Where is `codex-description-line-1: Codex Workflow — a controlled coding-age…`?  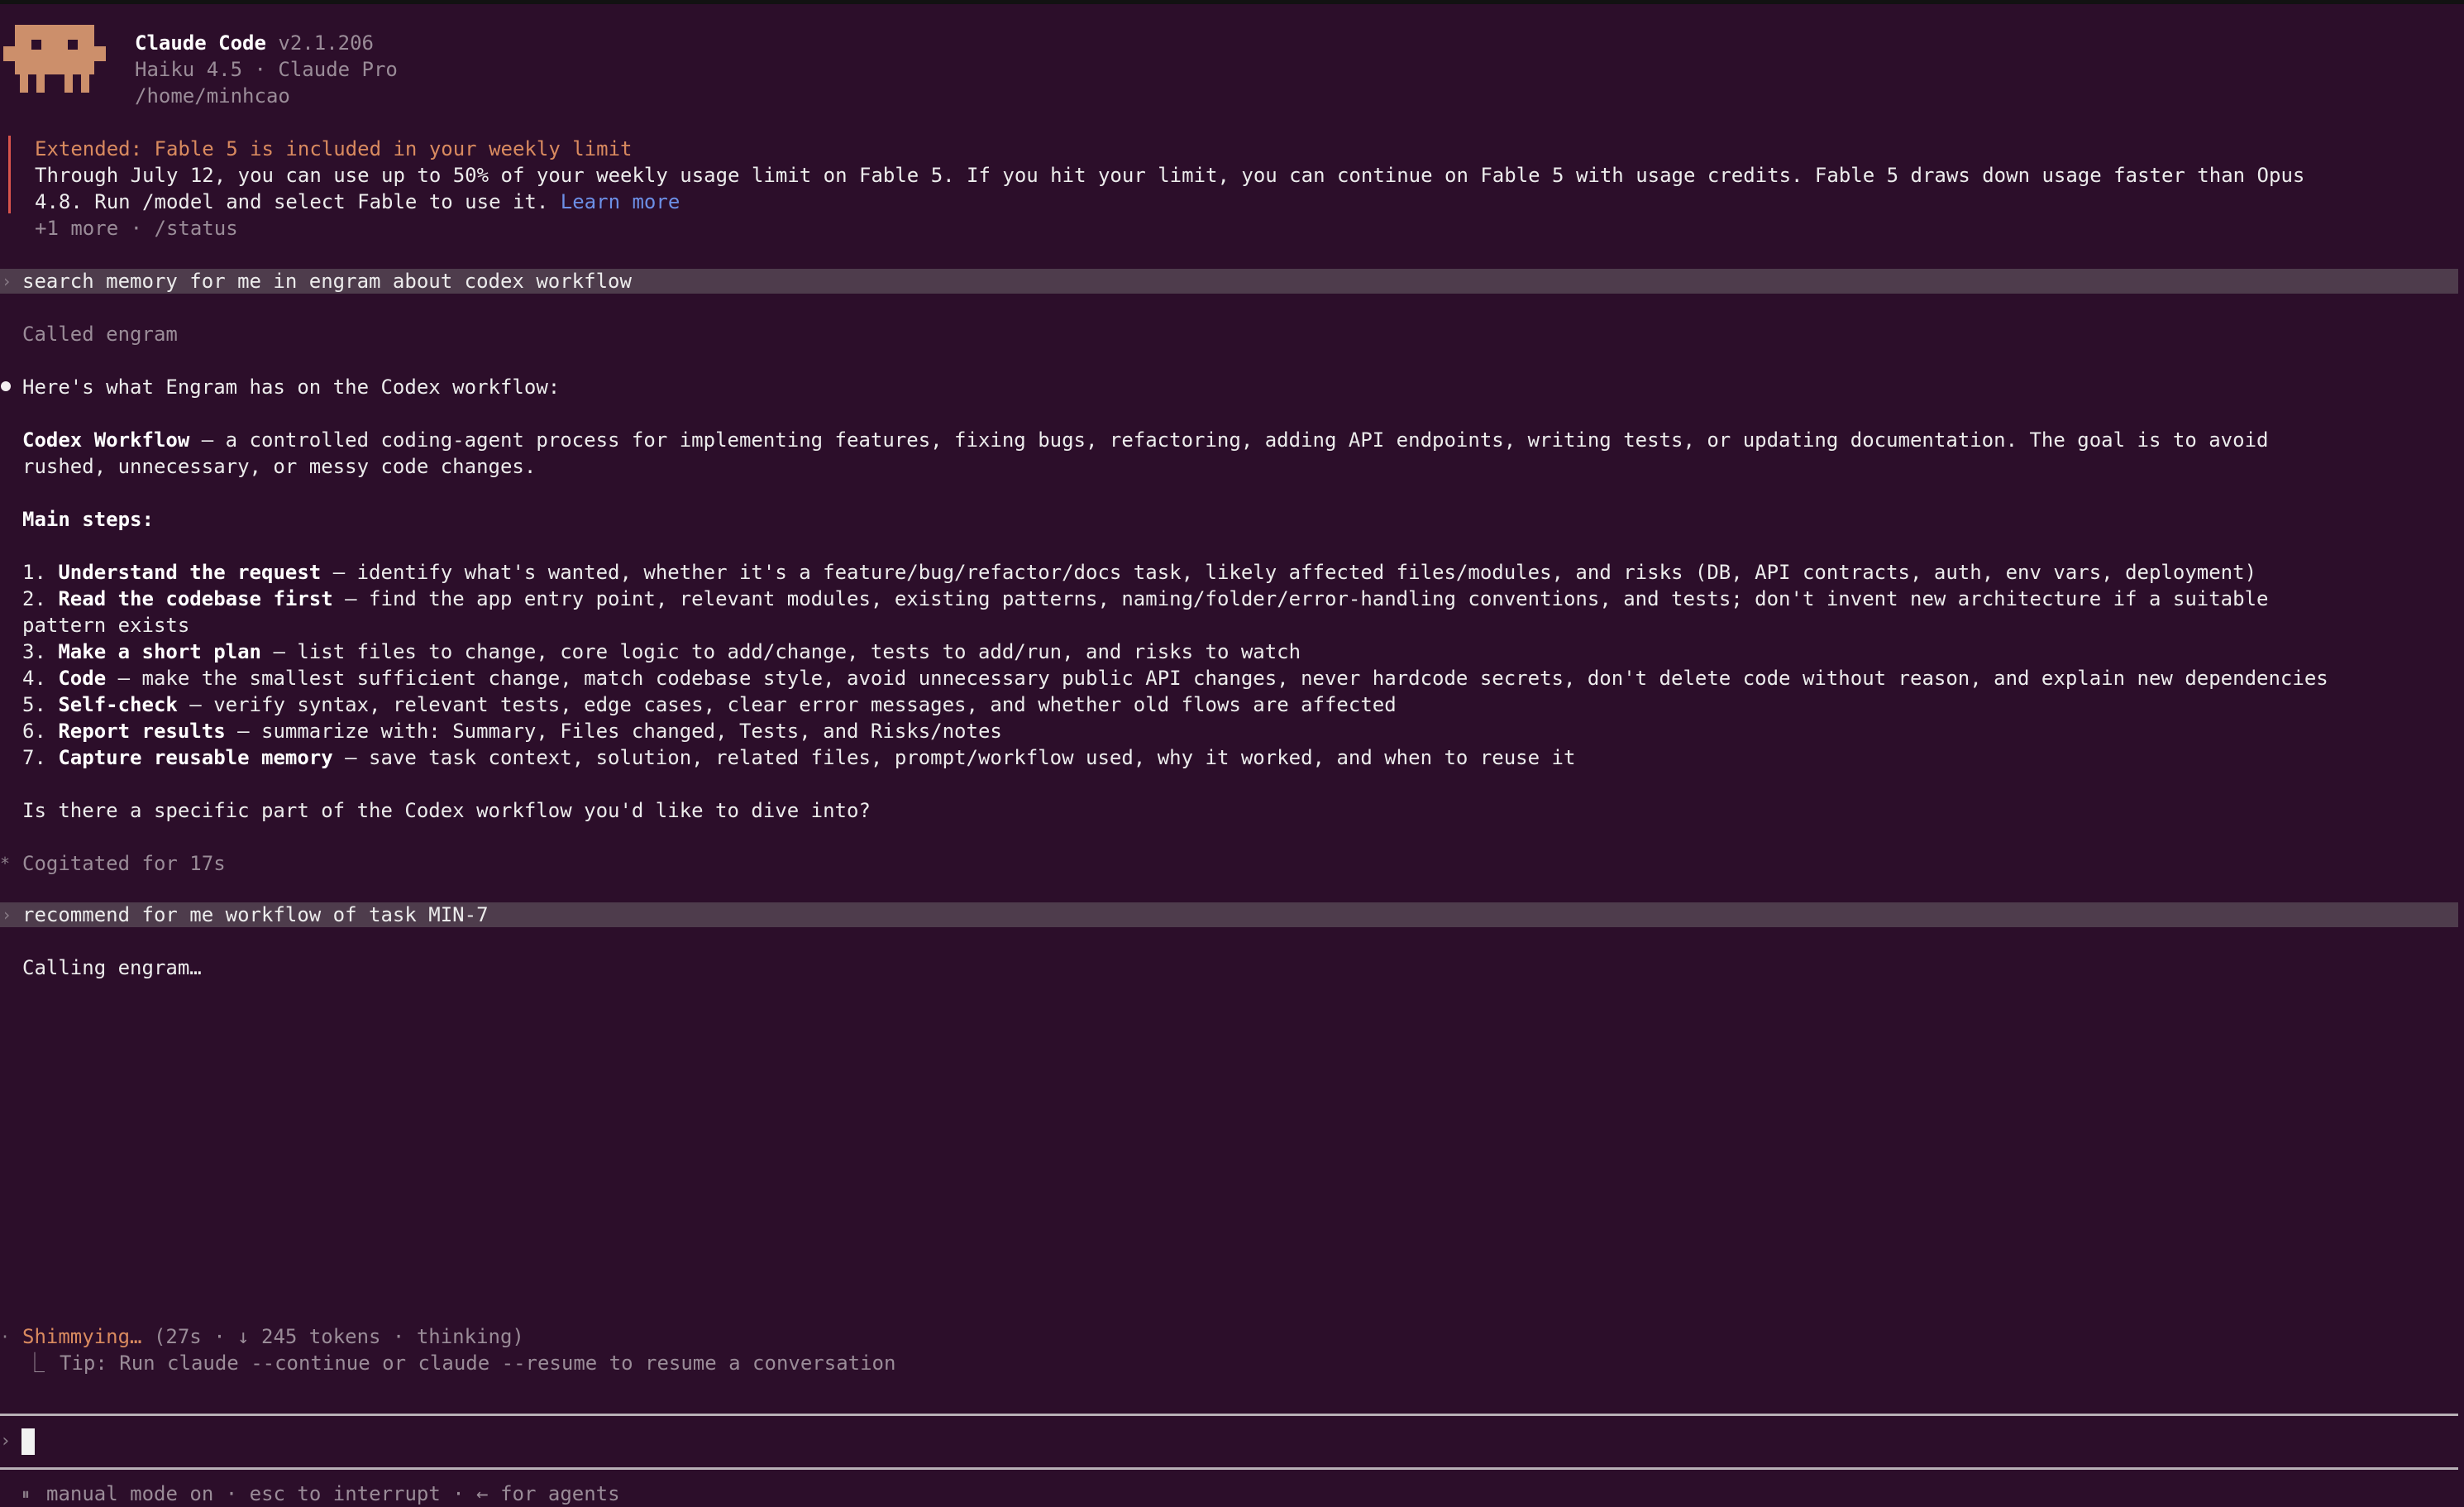 codex-description-line-1: Codex Workflow — a controlled coding-age… is located at coordinates (1145, 440).